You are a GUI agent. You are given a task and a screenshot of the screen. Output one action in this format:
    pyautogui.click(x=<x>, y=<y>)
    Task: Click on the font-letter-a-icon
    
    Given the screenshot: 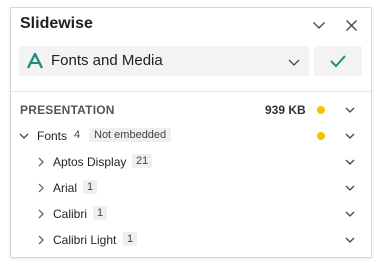 What is the action you would take?
    pyautogui.click(x=35, y=60)
    